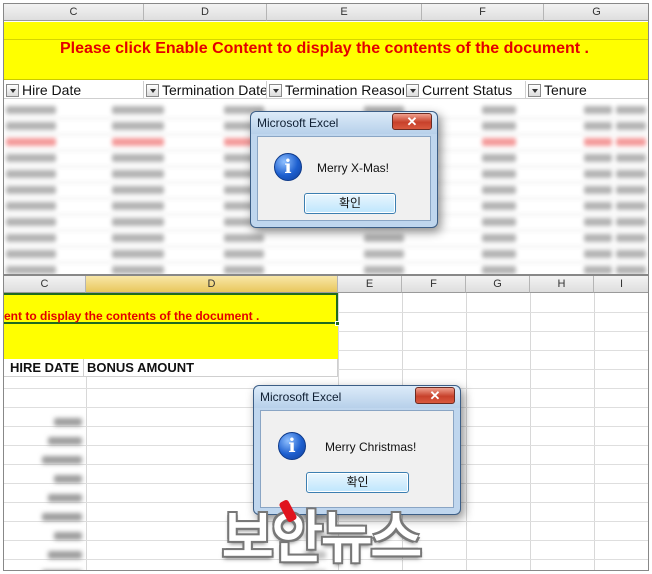 This screenshot has height=574, width=652. Describe the element at coordinates (562, 284) in the screenshot. I see `column-header-h: H` at that location.